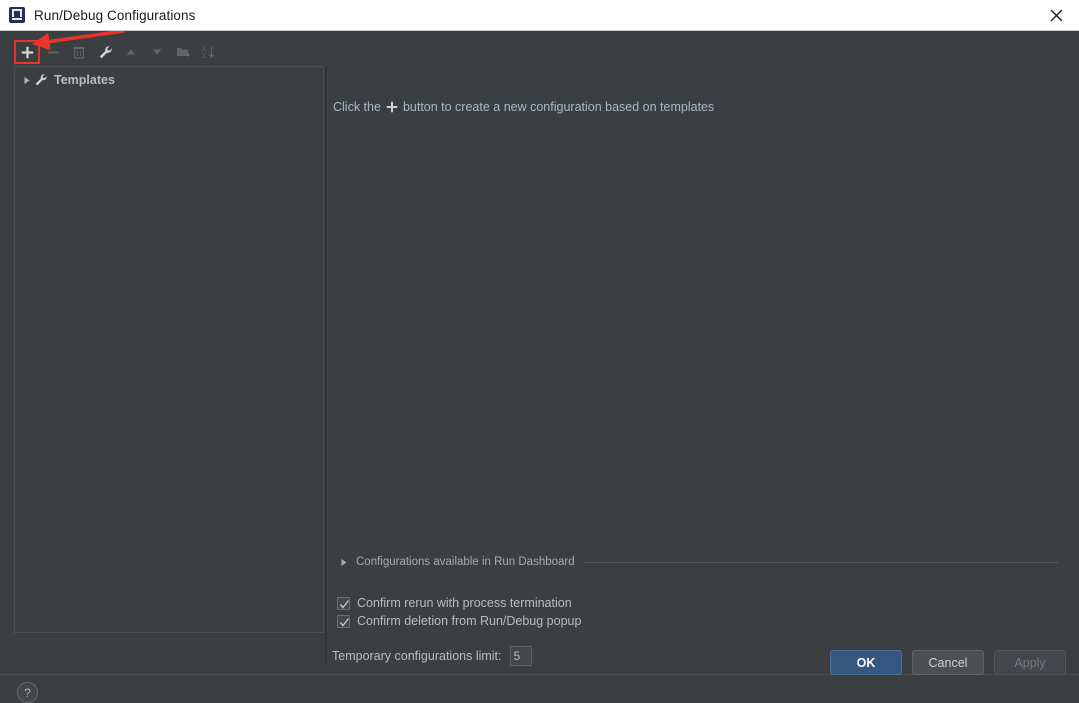 This screenshot has width=1079, height=703. I want to click on remove-configuration-button, so click(53, 52).